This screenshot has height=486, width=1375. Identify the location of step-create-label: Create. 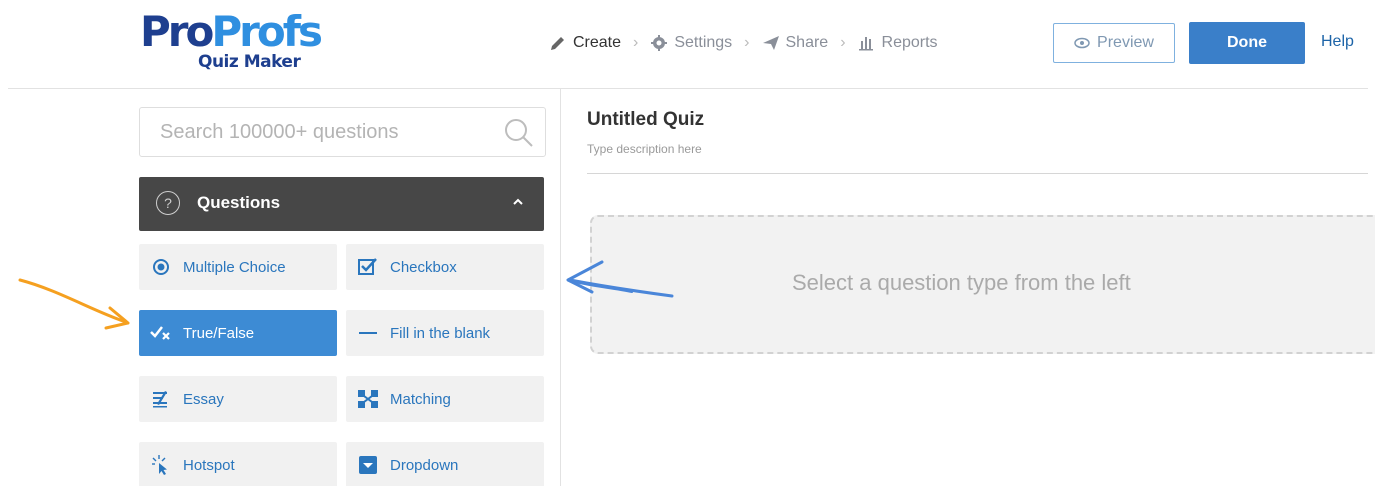
(597, 42).